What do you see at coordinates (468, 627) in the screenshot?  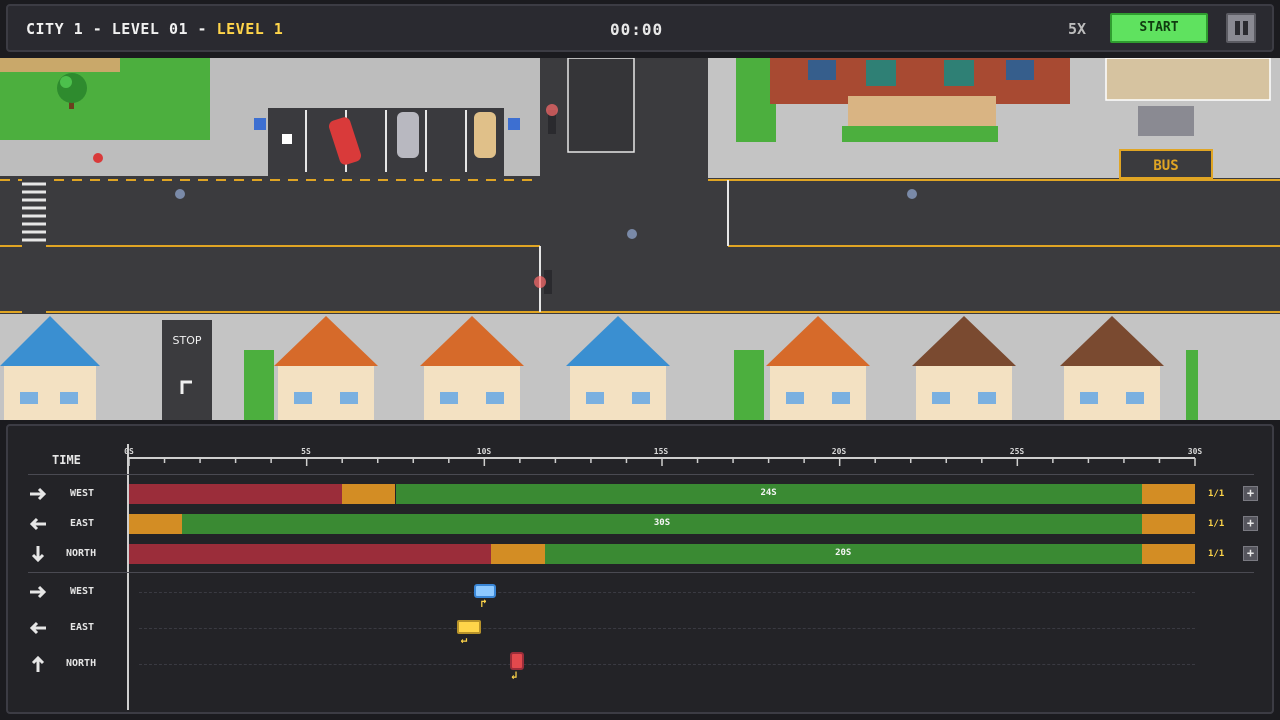 I see `bus-icon` at bounding box center [468, 627].